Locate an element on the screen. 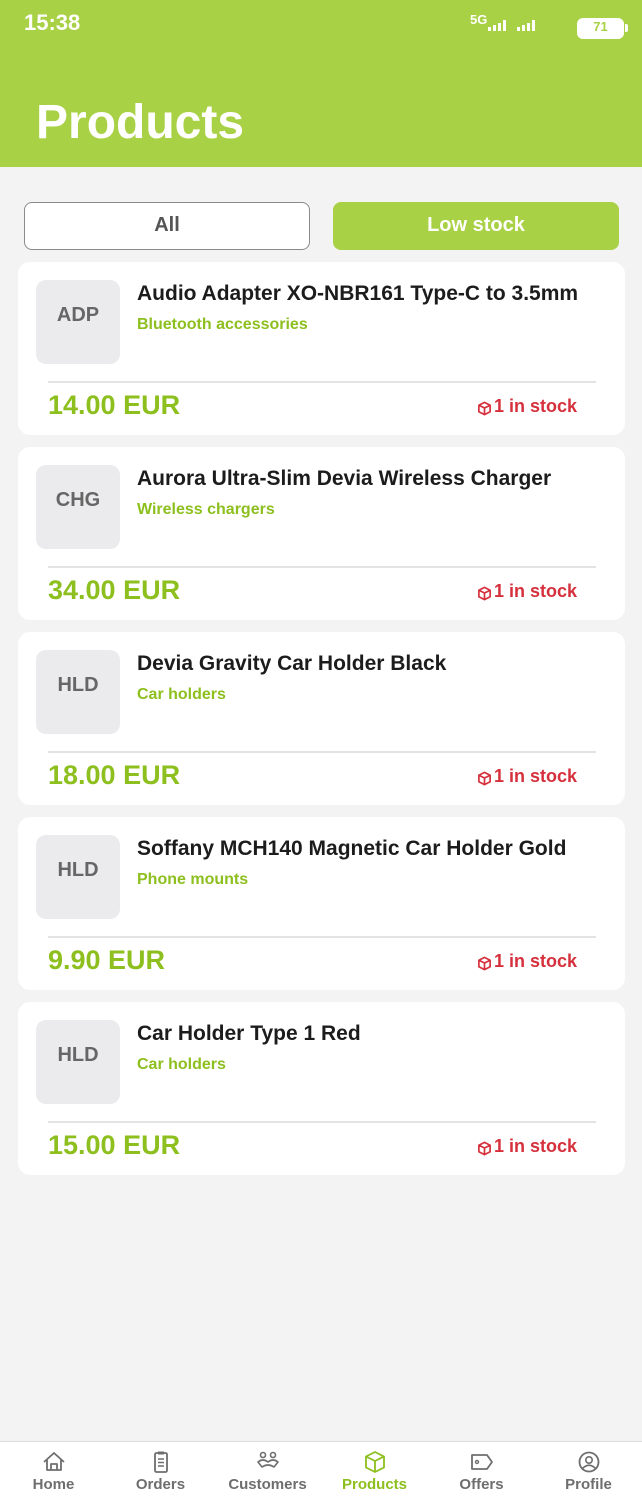  nav-orders: Orders is located at coordinates (160, 1471).